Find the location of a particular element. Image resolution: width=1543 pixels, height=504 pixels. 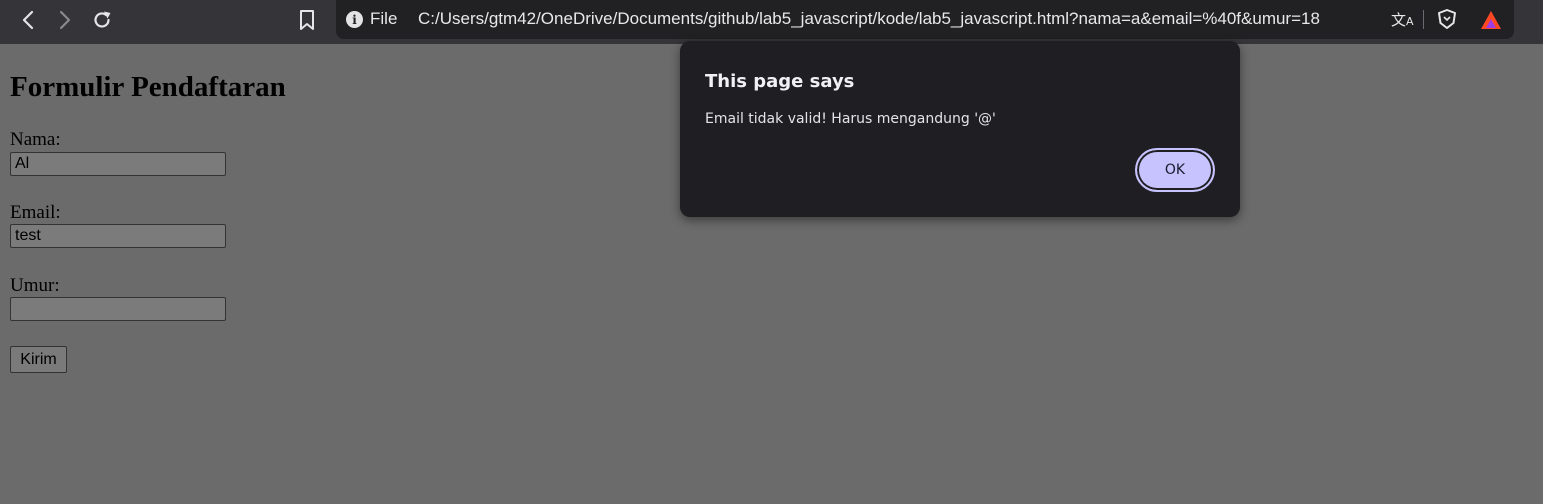

chevron-left-icon is located at coordinates (28, 20).